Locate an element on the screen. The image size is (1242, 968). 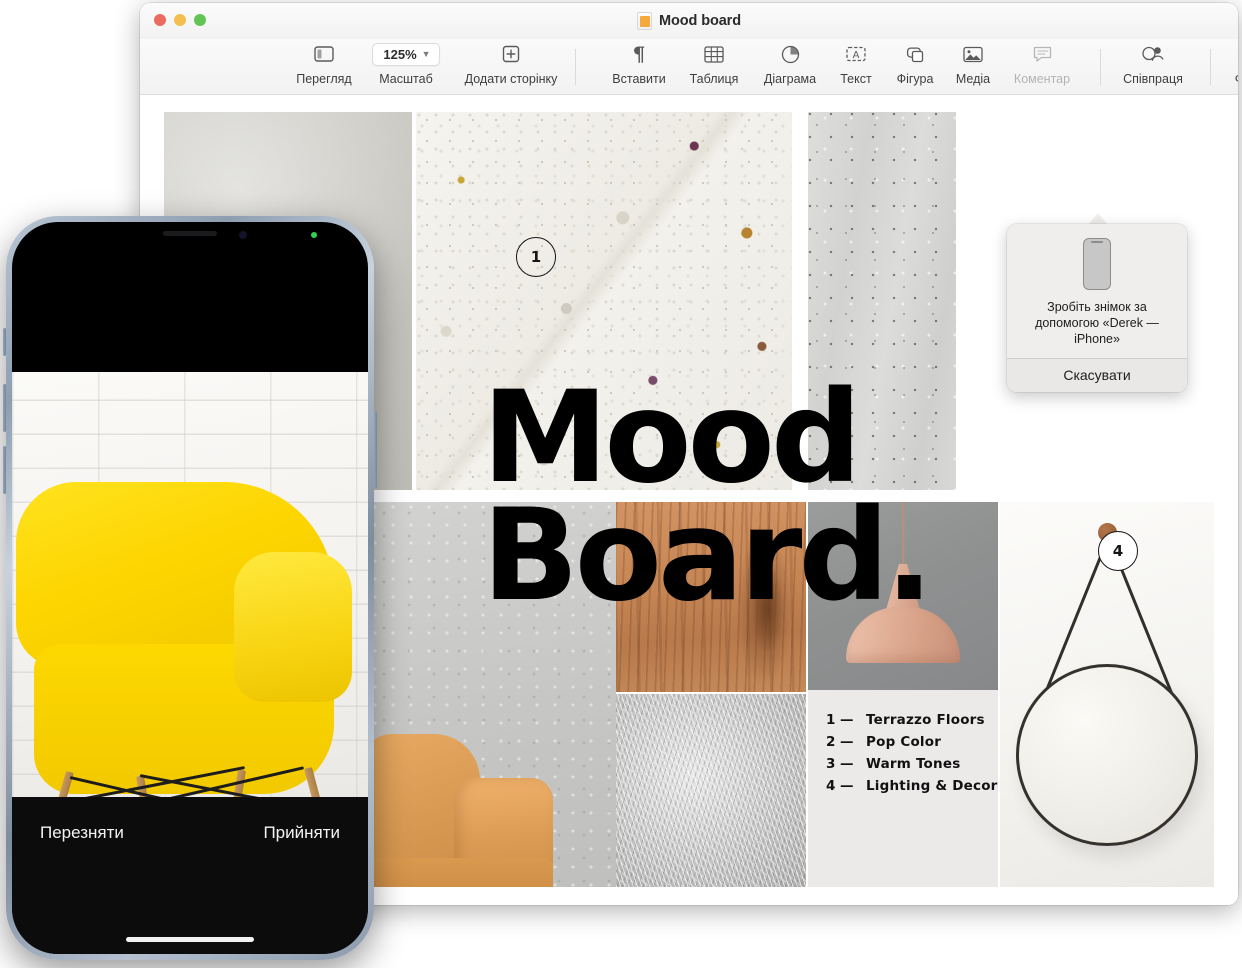
zoom-level-dropdown: 125% ▼ is located at coordinates (406, 54).